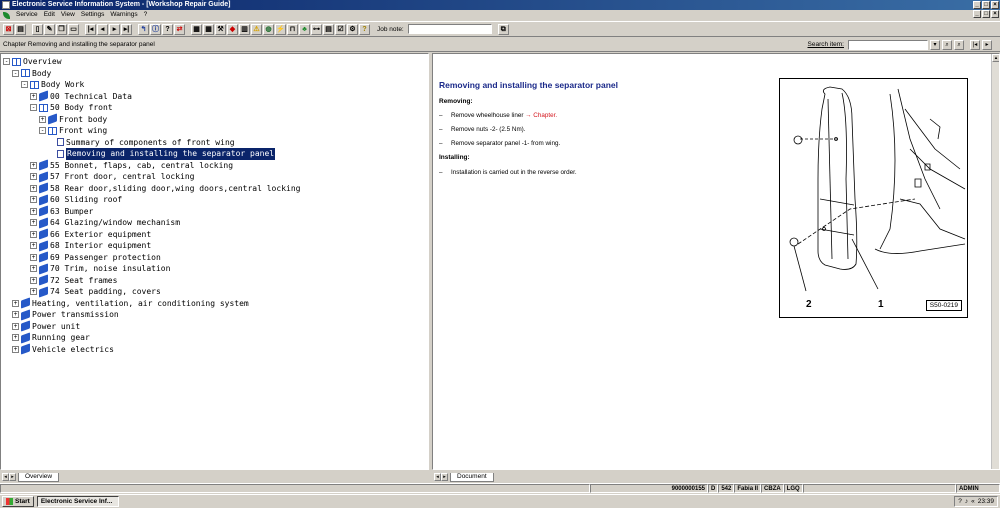 The height and width of the screenshot is (508, 1000). I want to click on tree-item: - 50 Body front, so click(151, 108).